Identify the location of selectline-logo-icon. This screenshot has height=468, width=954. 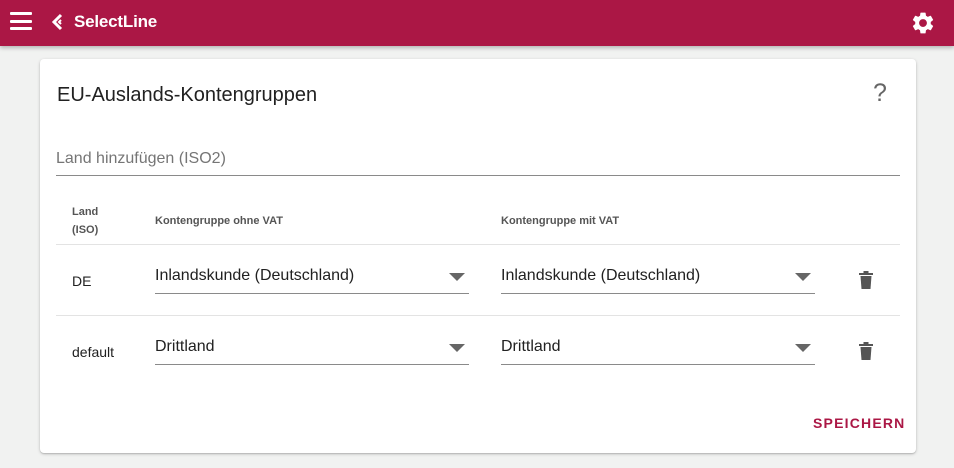
(57, 22).